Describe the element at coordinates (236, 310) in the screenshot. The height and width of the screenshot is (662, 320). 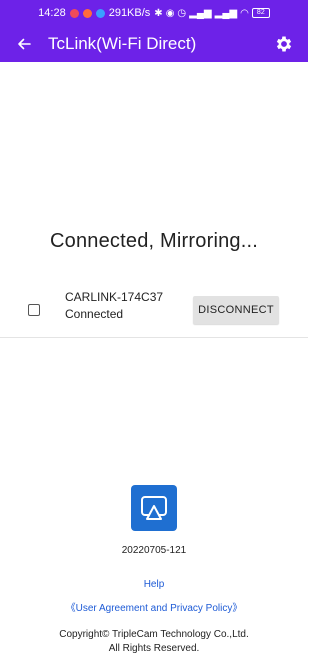
I see `disconnect-button: DISCONNECT` at that location.